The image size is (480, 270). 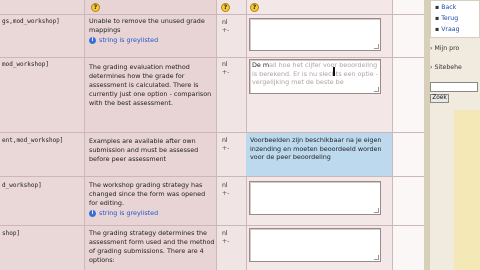 What do you see at coordinates (454, 87) in the screenshot?
I see `sidebar-search-input` at bounding box center [454, 87].